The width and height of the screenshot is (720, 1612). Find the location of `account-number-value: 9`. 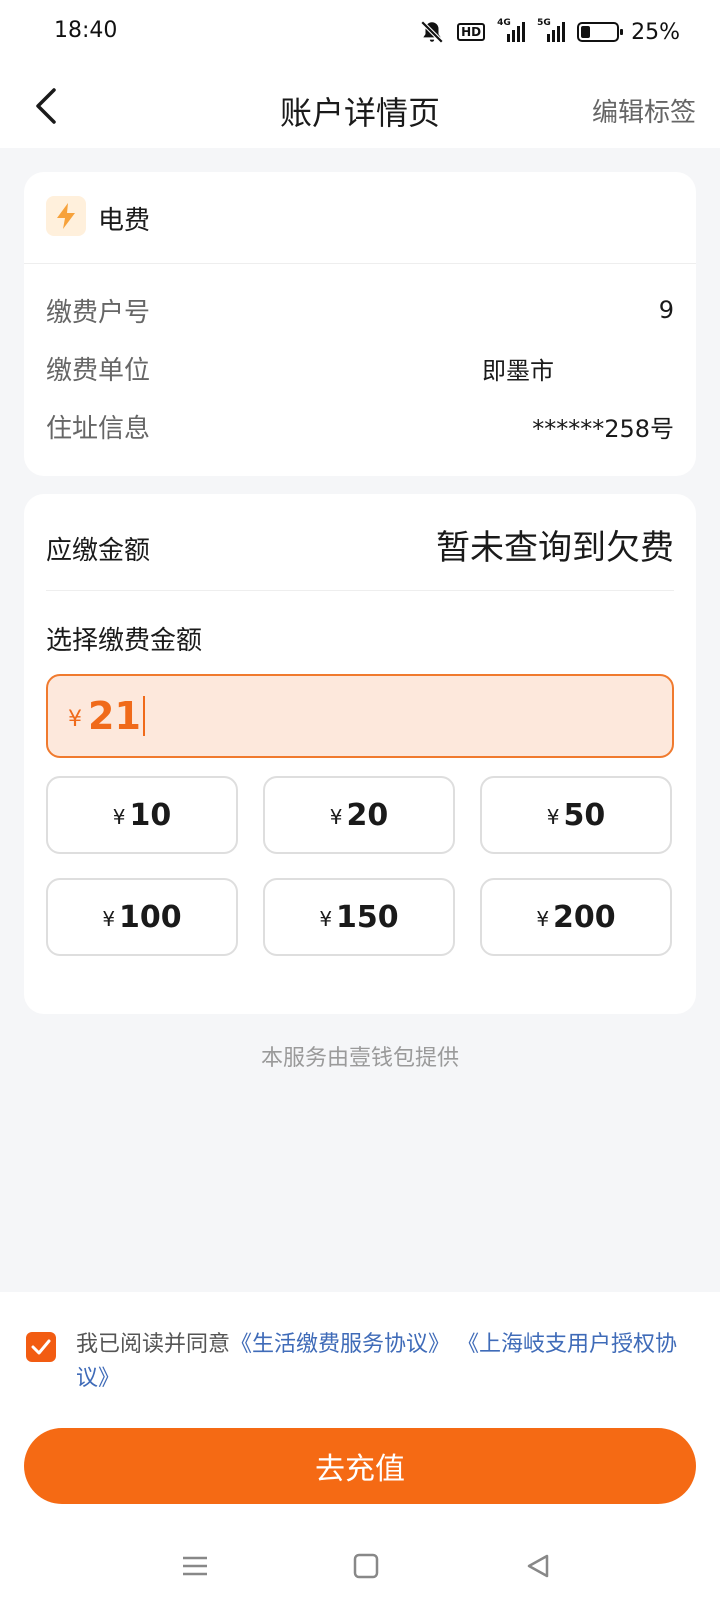

account-number-value: 9 is located at coordinates (666, 310).